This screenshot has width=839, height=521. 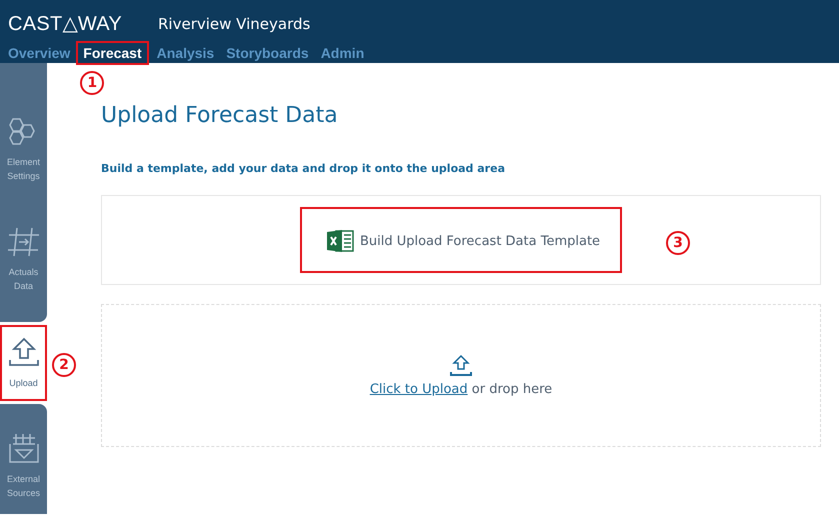 What do you see at coordinates (23, 383) in the screenshot?
I see `sidebar-label: Upload` at bounding box center [23, 383].